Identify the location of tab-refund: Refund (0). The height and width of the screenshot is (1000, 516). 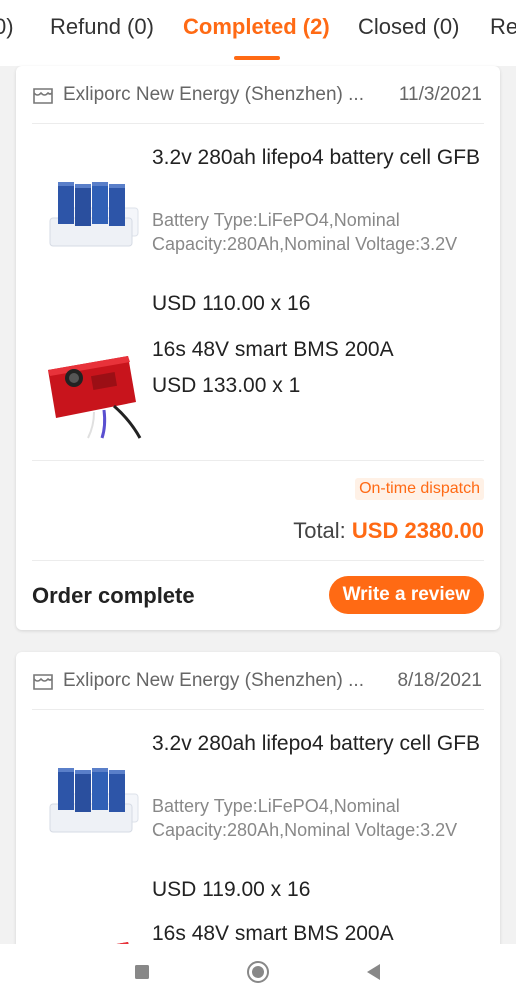
(102, 27).